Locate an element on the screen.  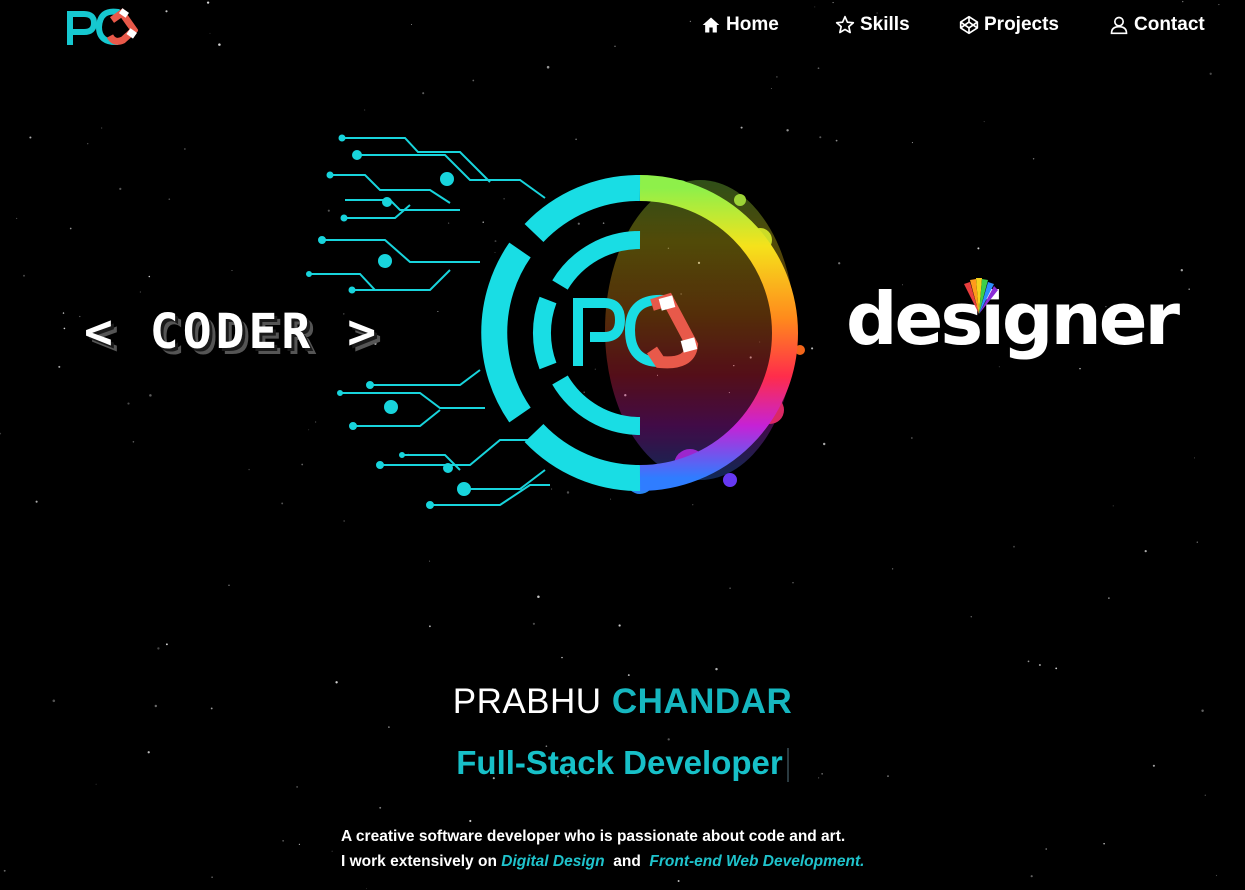
nav-skills: Skills is located at coordinates (872, 25).